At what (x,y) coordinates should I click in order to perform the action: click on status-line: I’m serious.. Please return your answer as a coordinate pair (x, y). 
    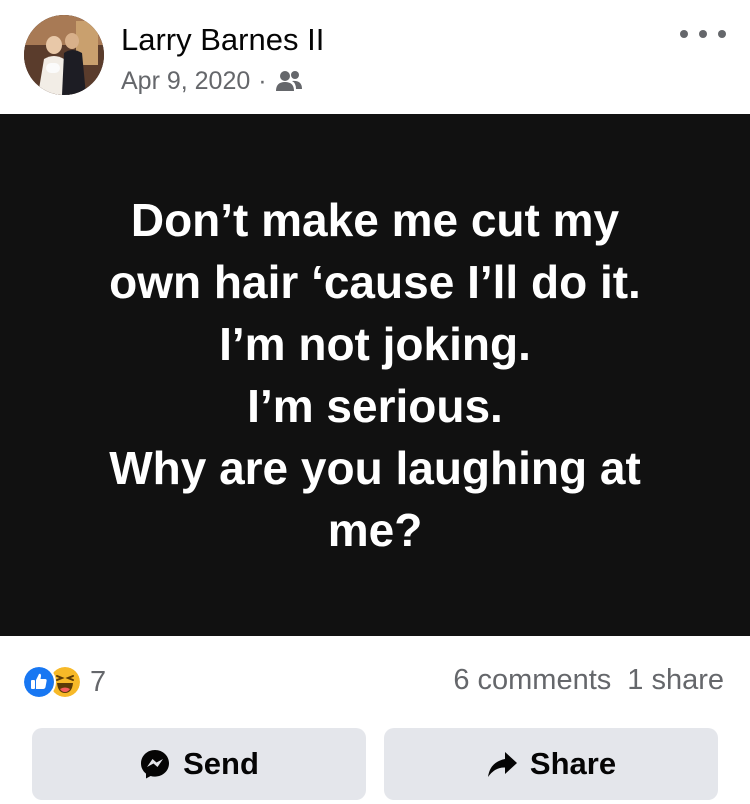
    Looking at the image, I should click on (375, 406).